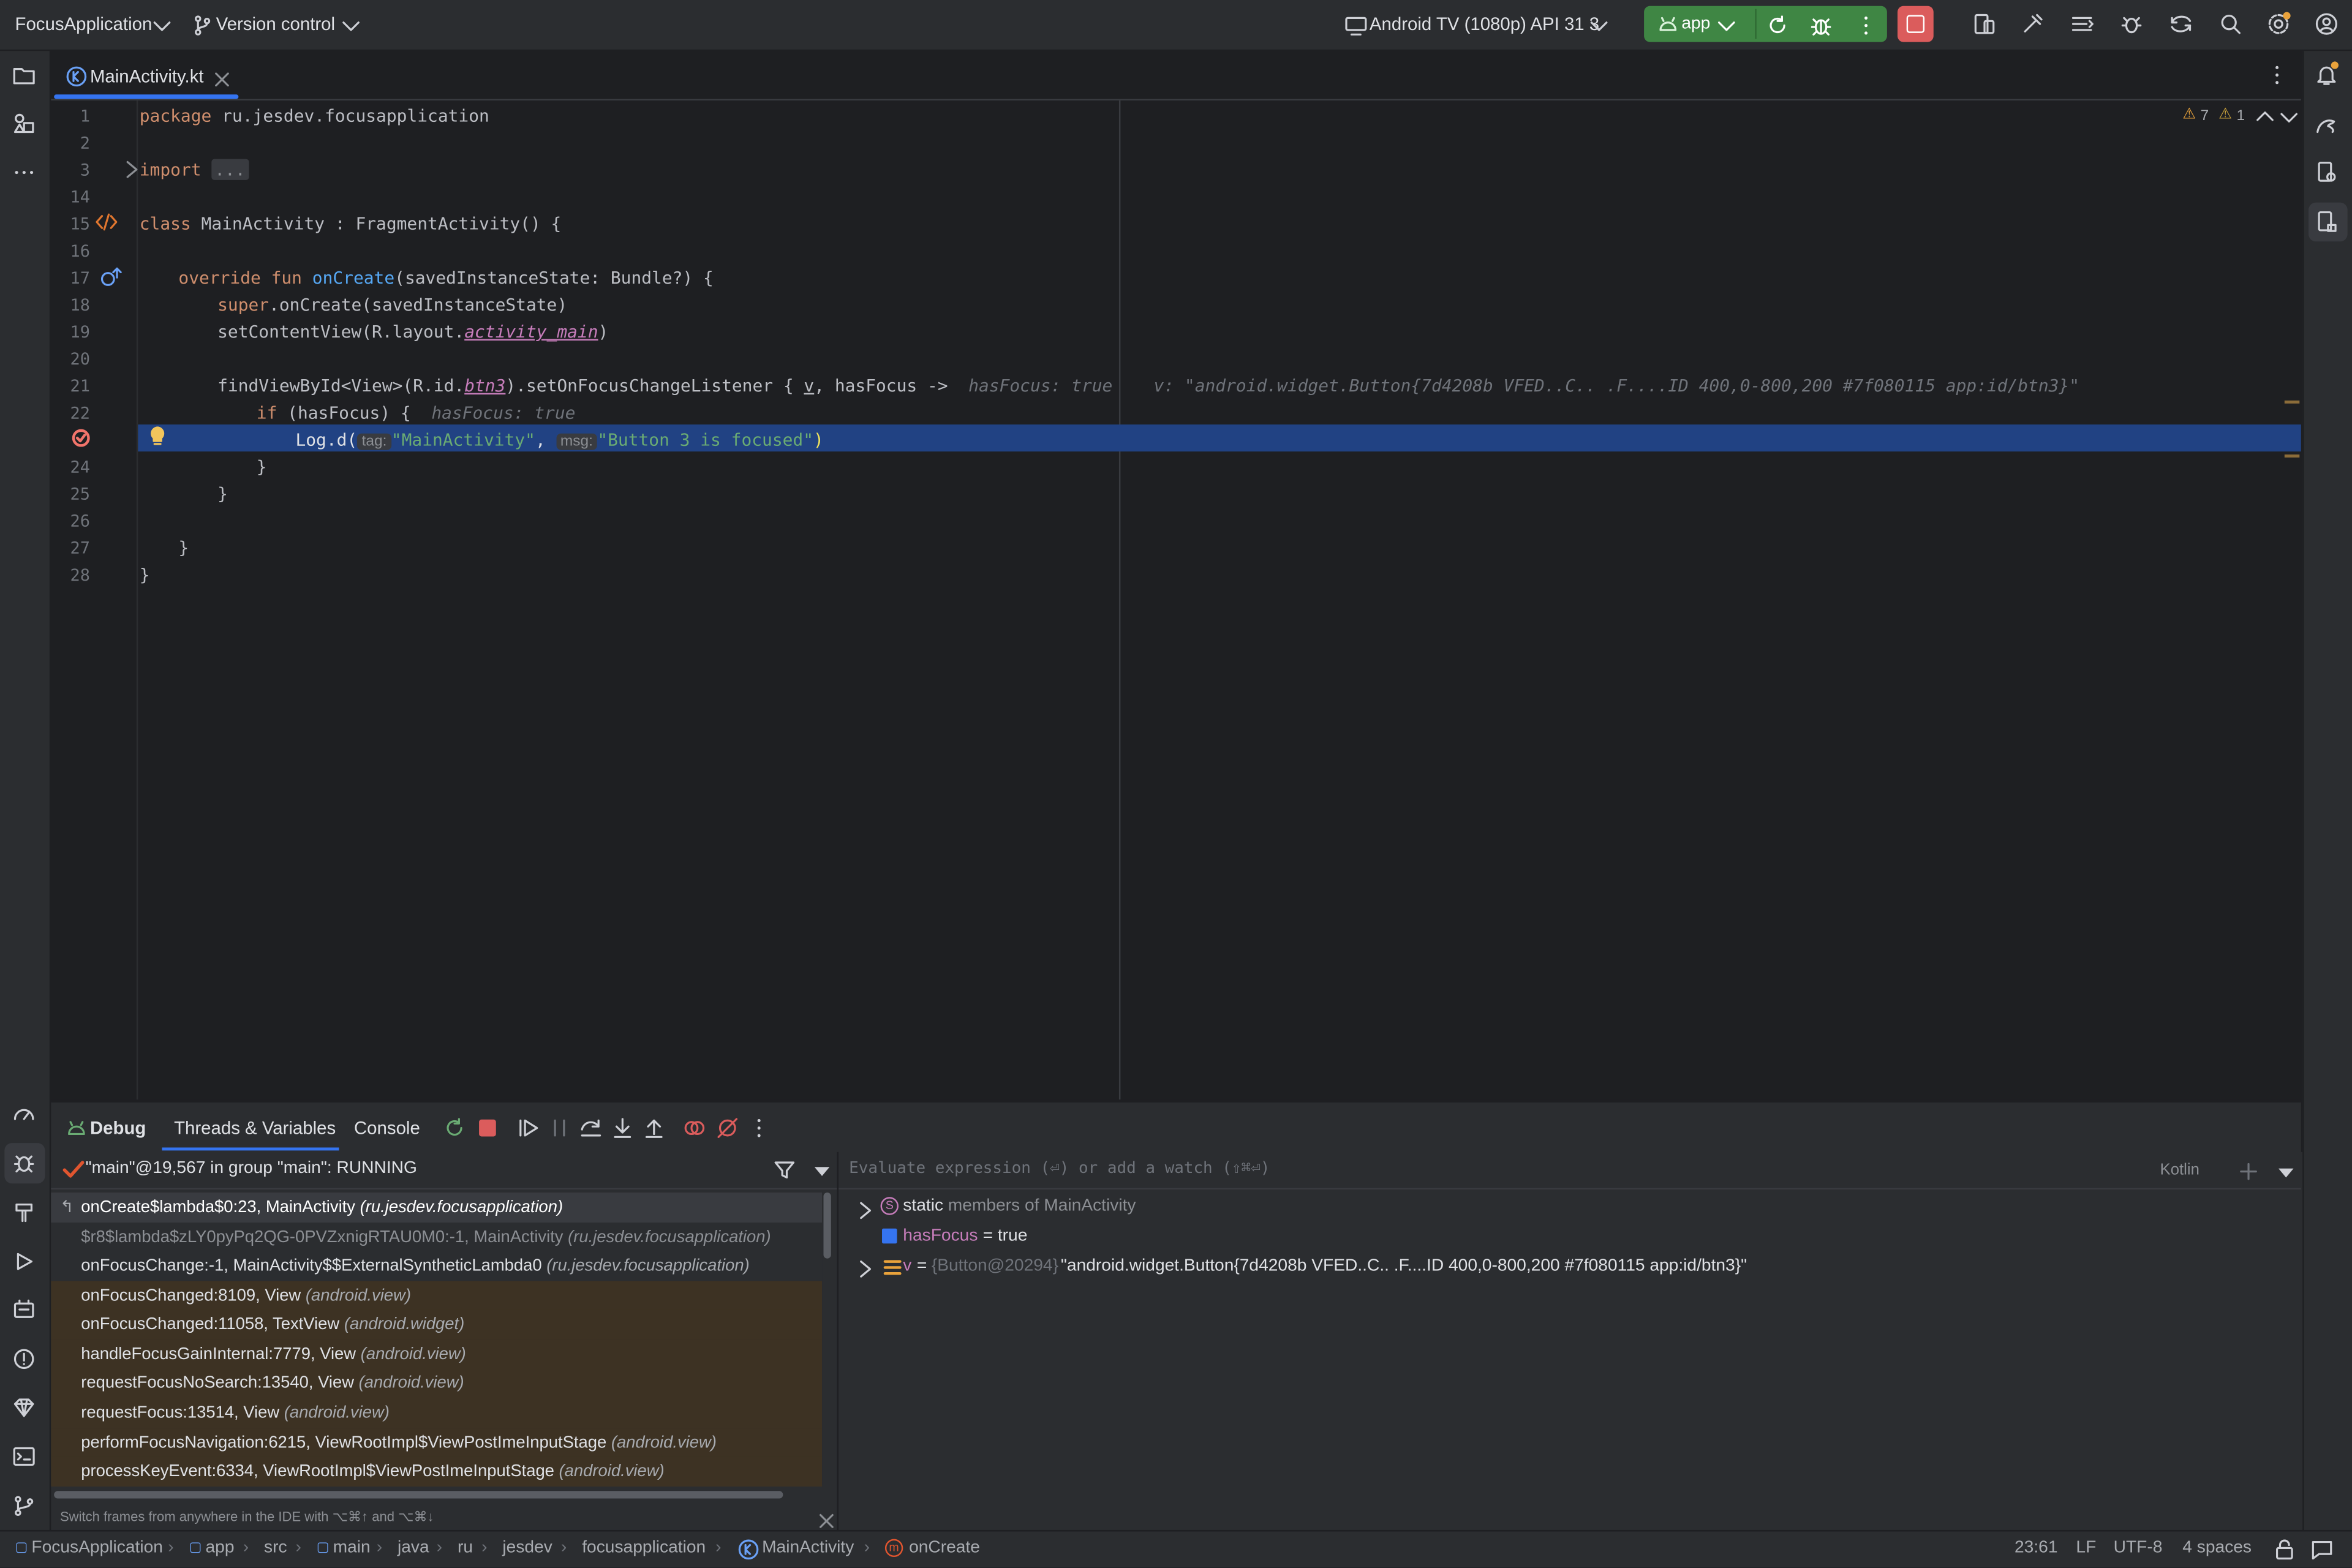  I want to click on breadcrumb-main: main, so click(352, 1548).